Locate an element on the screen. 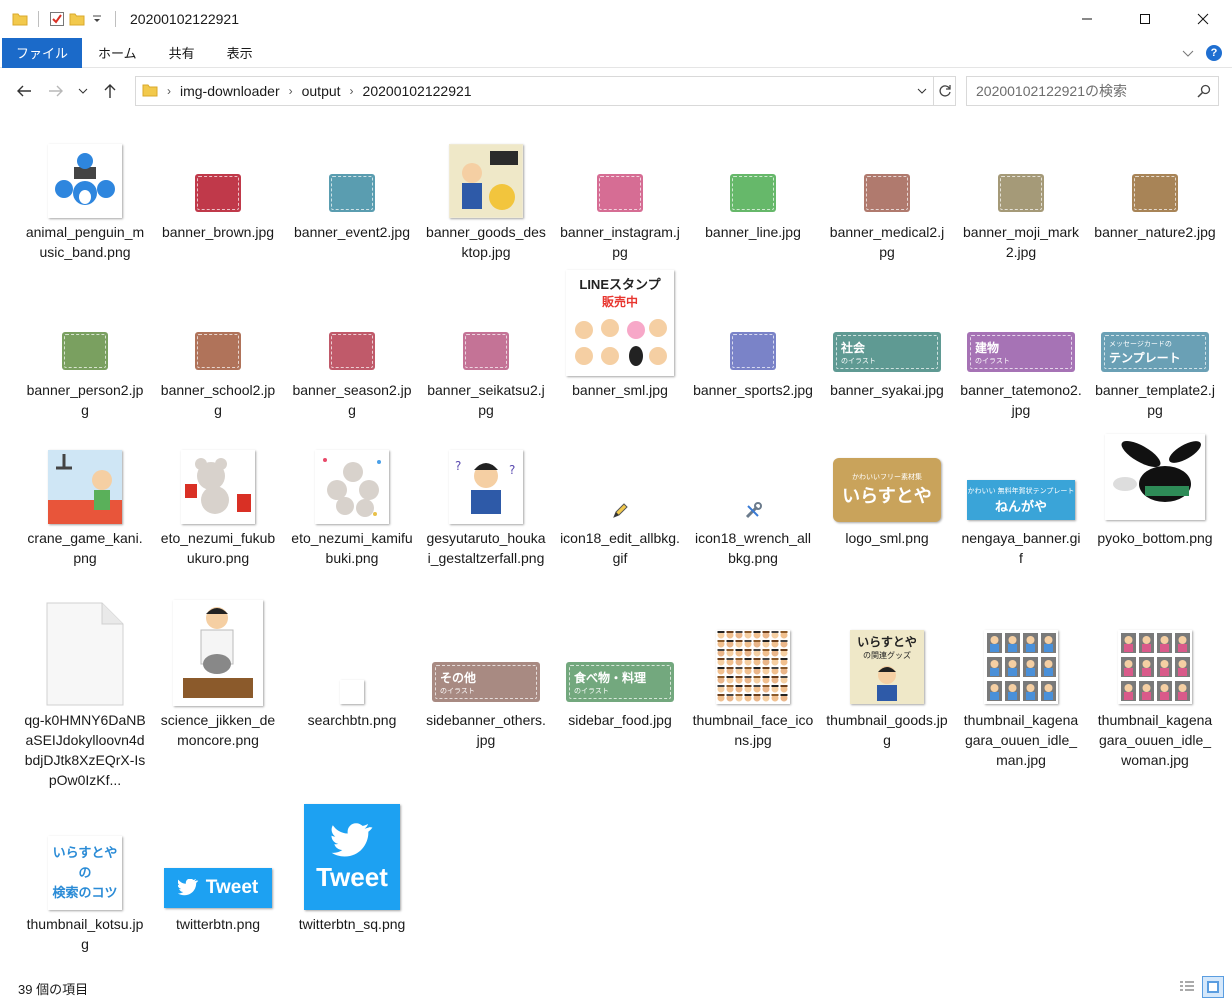 Image resolution: width=1232 pixels, height=1004 pixels. file-item: crane_game_kani.png is located at coordinates (85, 501).